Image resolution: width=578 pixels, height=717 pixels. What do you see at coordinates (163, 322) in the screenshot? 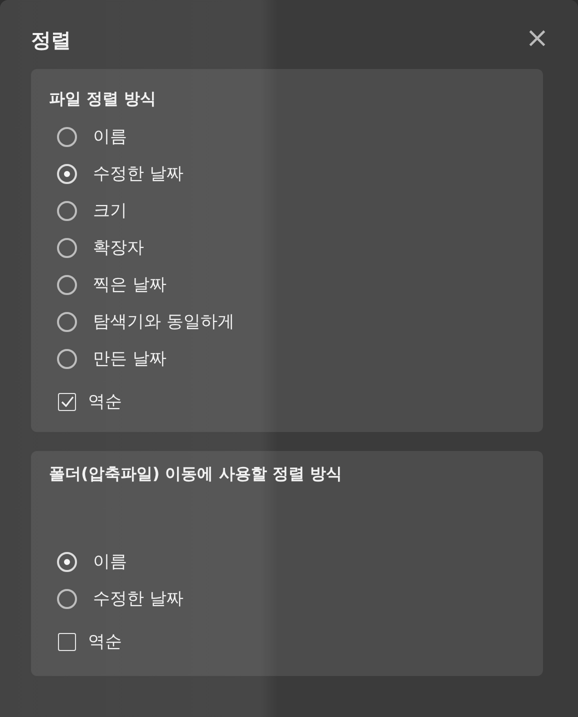
I see `option-label: 탐색기와 동일하게` at bounding box center [163, 322].